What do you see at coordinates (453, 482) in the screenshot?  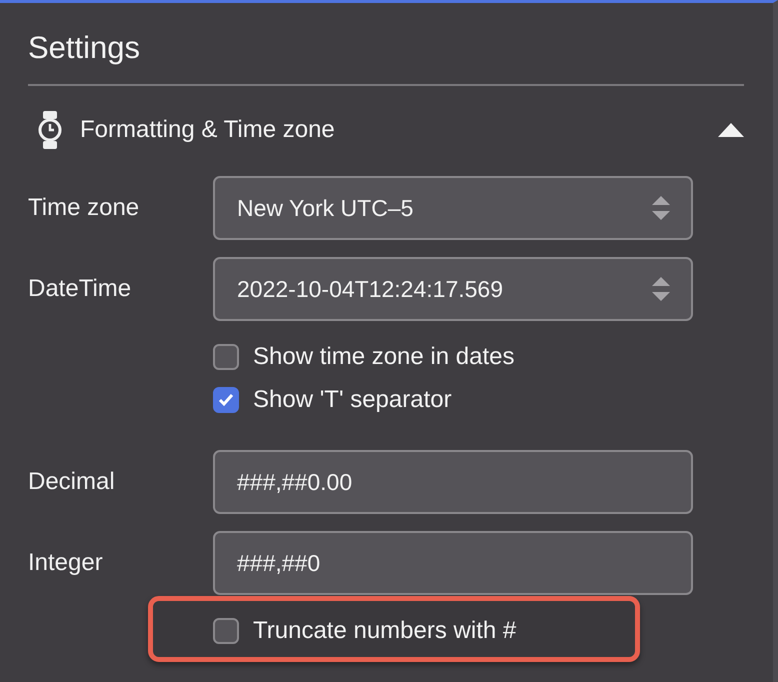 I see `input-field: ###,##0.00` at bounding box center [453, 482].